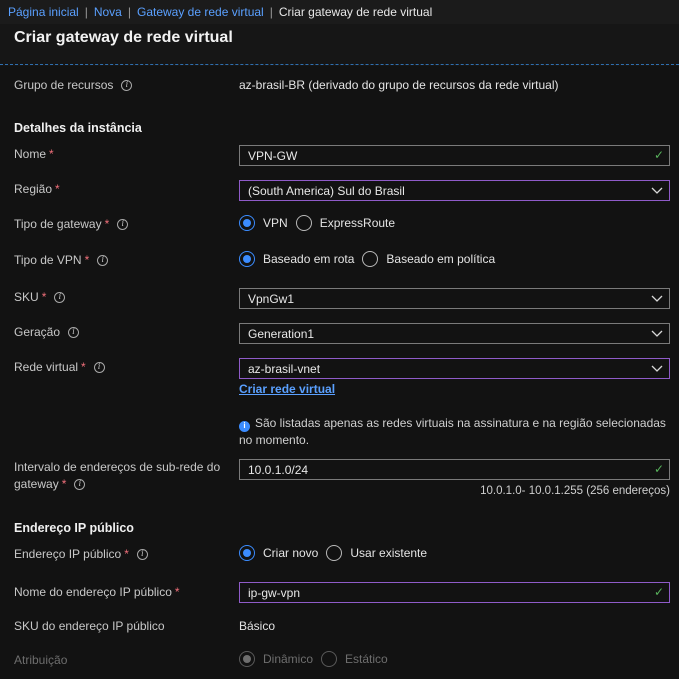  I want to click on assignment-radio-group: Dinâmico Estático, so click(317, 659).